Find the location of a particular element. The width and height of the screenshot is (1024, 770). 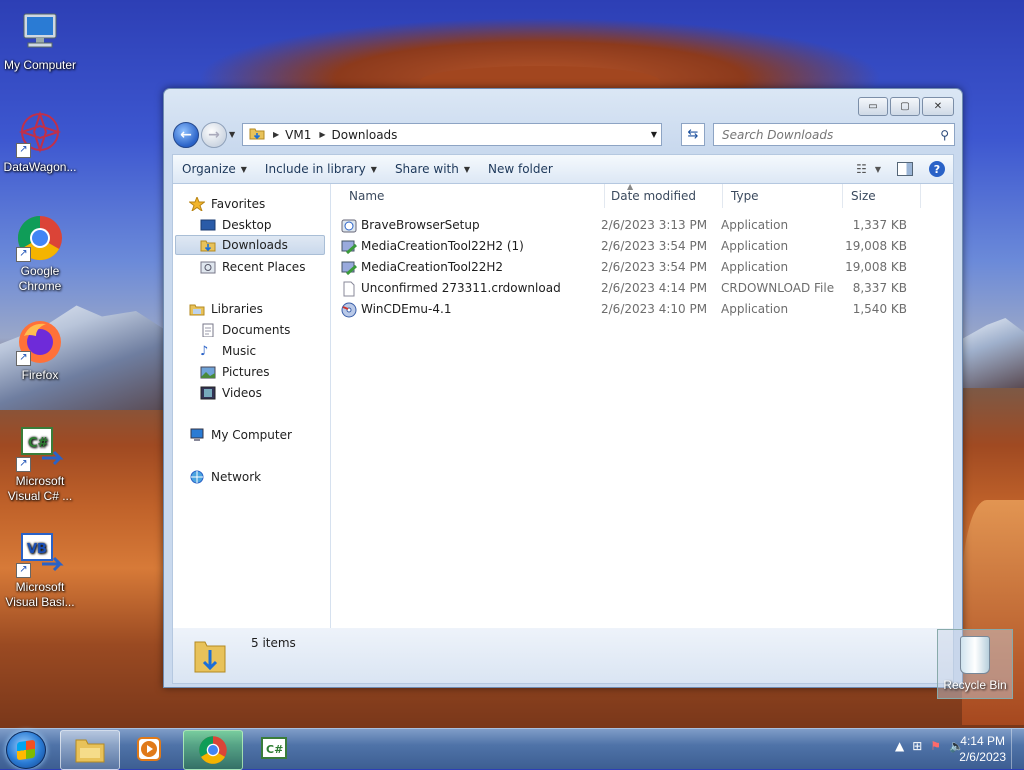

breadcrumb-vm1: VM1 is located at coordinates (298, 135).